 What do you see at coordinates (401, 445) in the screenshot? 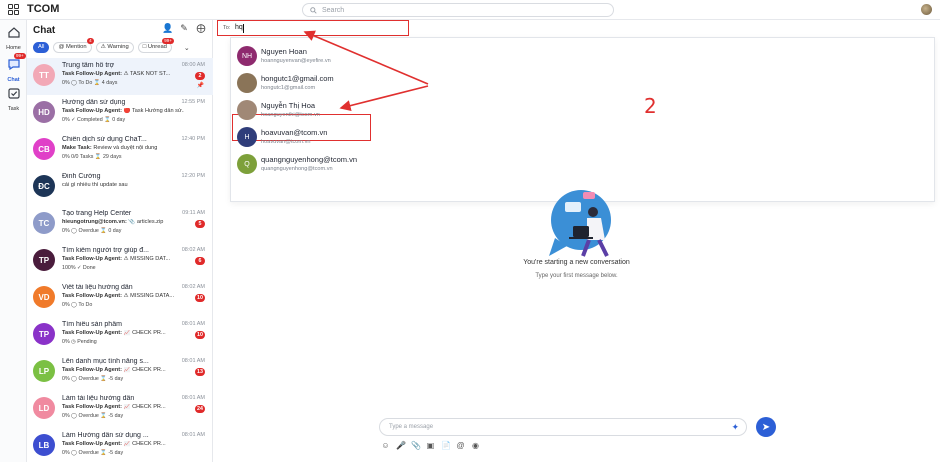
I see `microphone-icon: 🎤` at bounding box center [401, 445].